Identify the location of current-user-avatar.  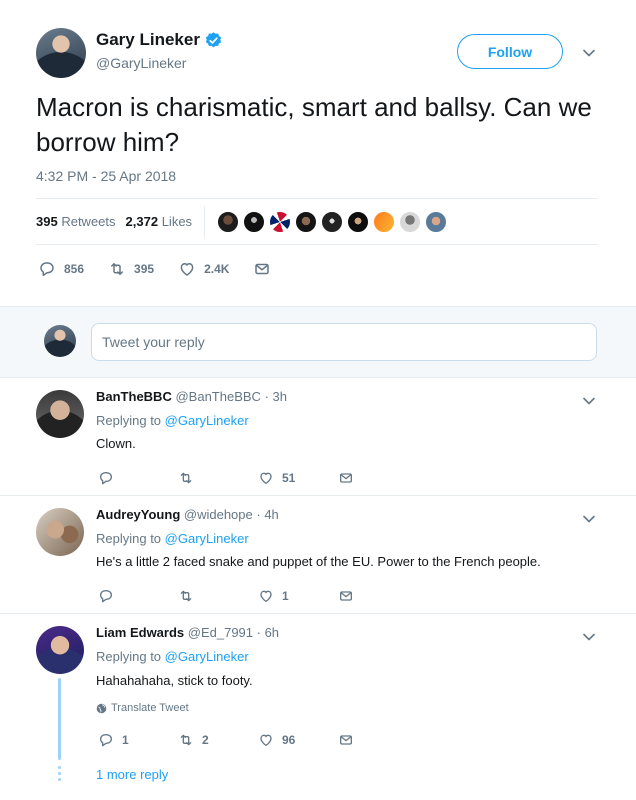
(60, 341).